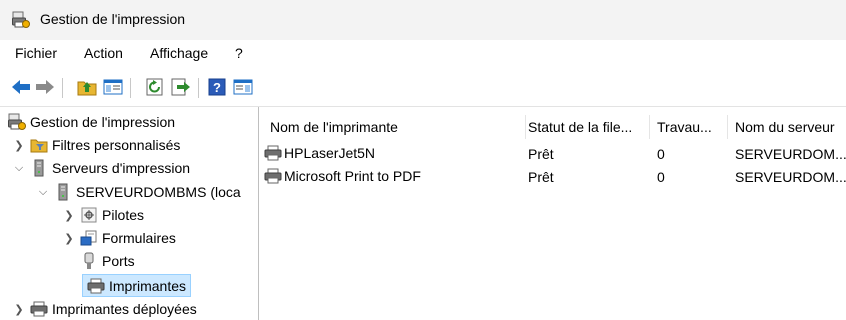 The image size is (846, 320). What do you see at coordinates (103, 53) in the screenshot?
I see `menu-action: Action` at bounding box center [103, 53].